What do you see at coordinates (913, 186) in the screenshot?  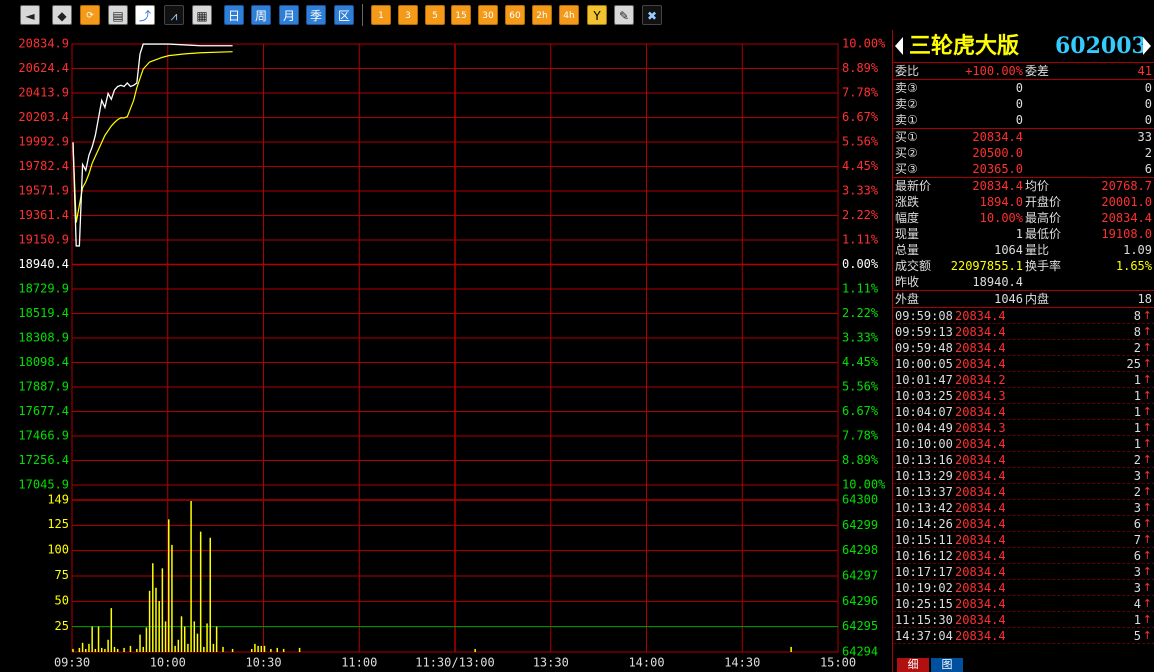 I see `stat-label: 最新价` at bounding box center [913, 186].